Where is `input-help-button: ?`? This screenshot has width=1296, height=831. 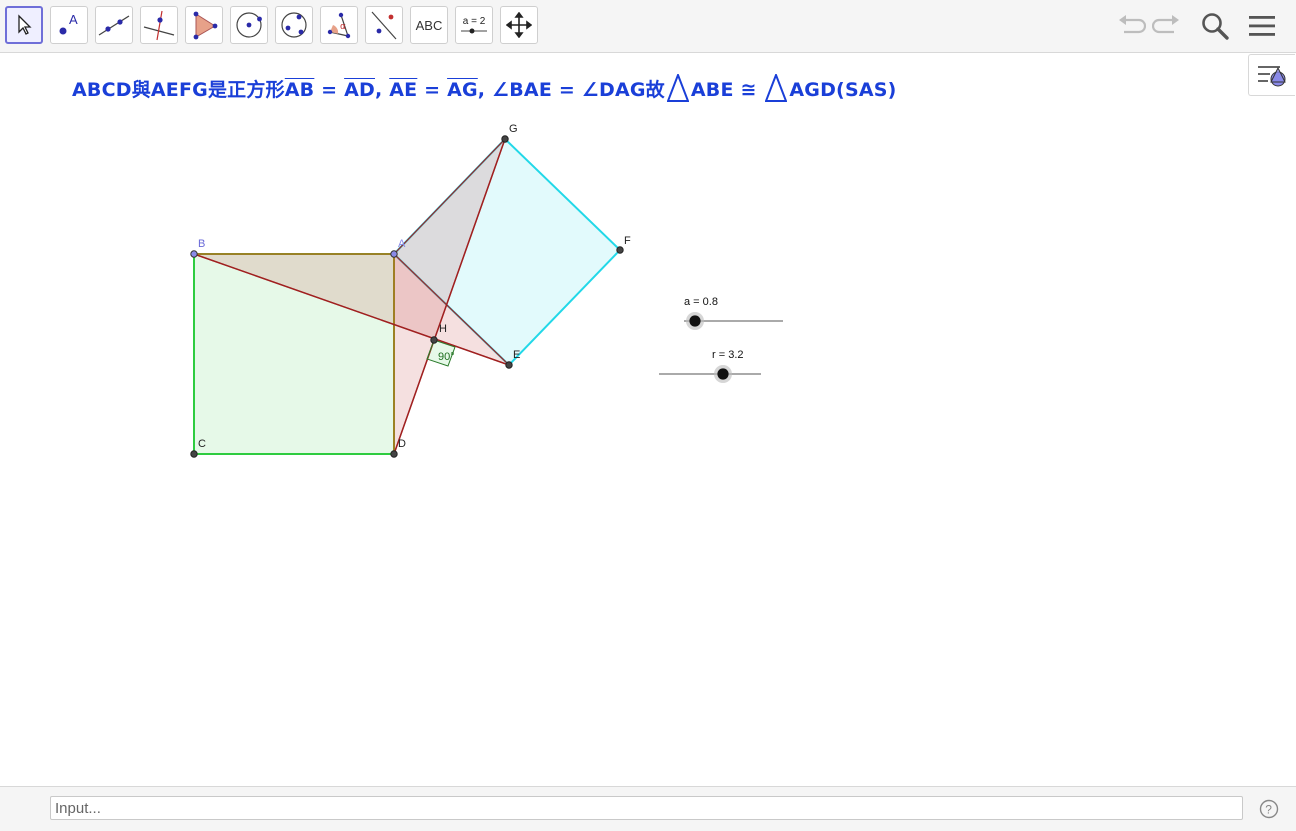
input-help-button: ? is located at coordinates (1269, 811).